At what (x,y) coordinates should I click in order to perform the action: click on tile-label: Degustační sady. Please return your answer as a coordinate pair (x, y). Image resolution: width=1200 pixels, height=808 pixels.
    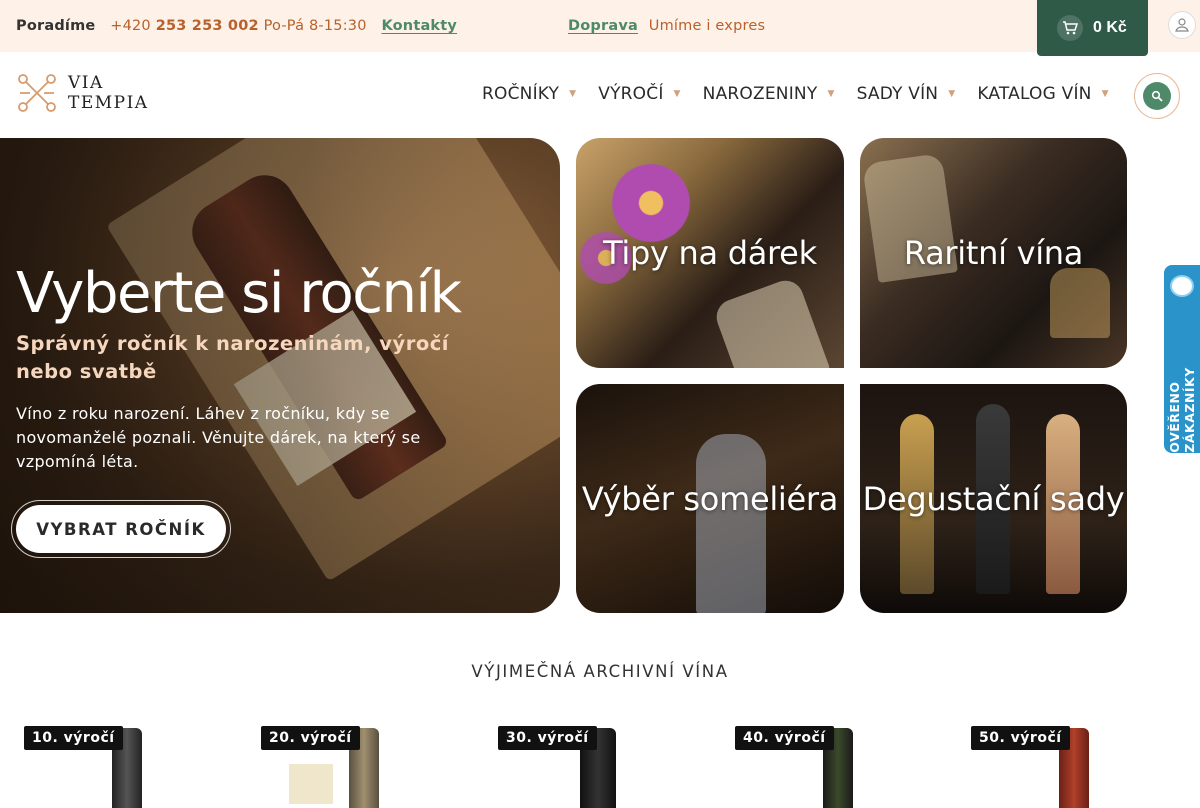
    Looking at the image, I should click on (993, 498).